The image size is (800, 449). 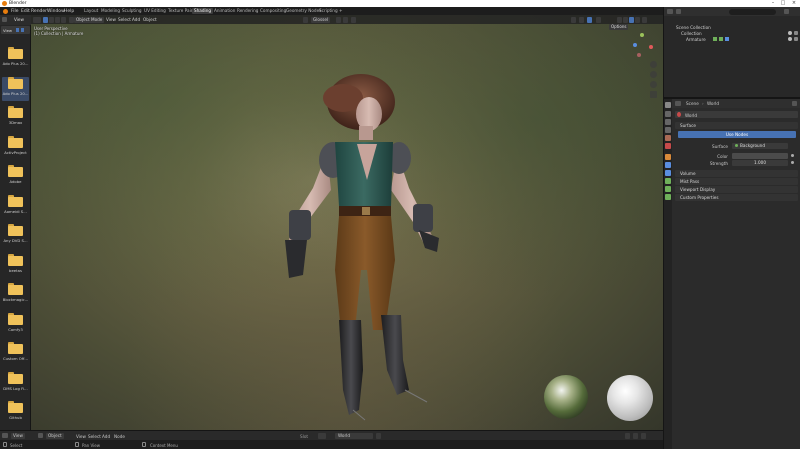 What do you see at coordinates (304, 436) in the screenshot?
I see `slot-label: Slot` at bounding box center [304, 436].